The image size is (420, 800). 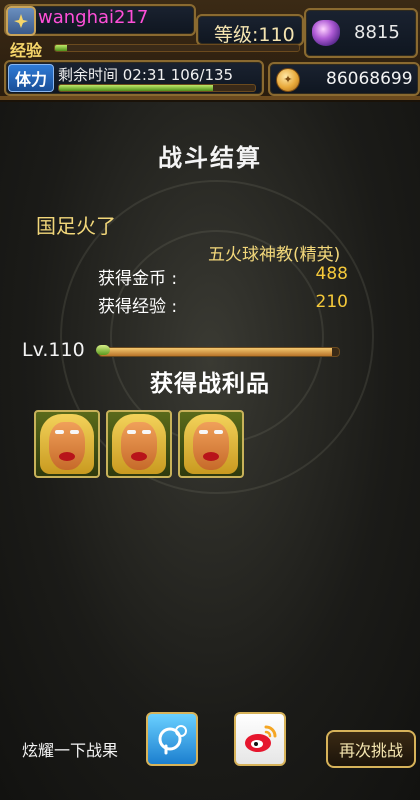 I want to click on gold-reward-label: 获得金币 :, so click(x=138, y=279).